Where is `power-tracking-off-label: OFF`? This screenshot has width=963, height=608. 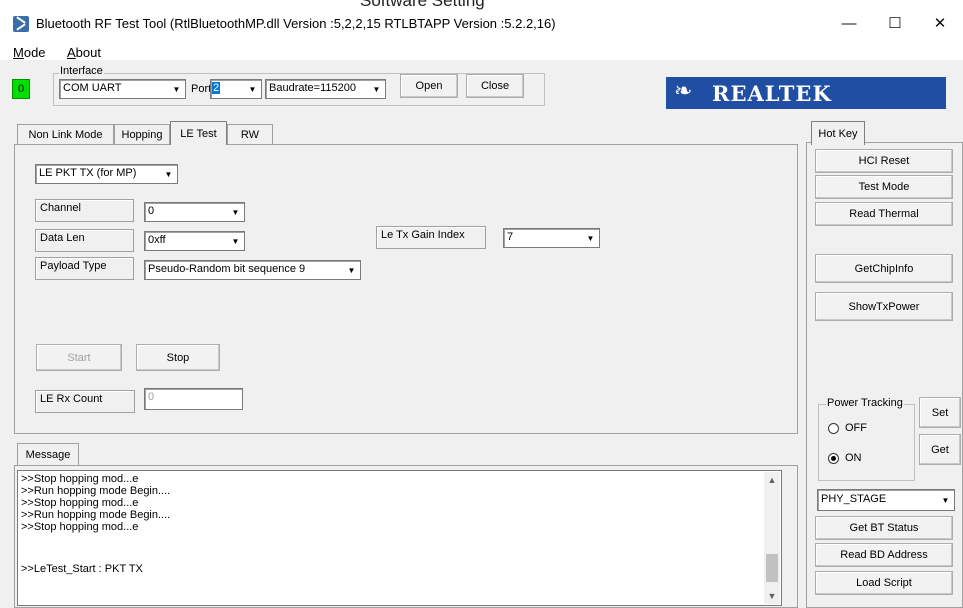
power-tracking-off-label: OFF is located at coordinates (856, 428).